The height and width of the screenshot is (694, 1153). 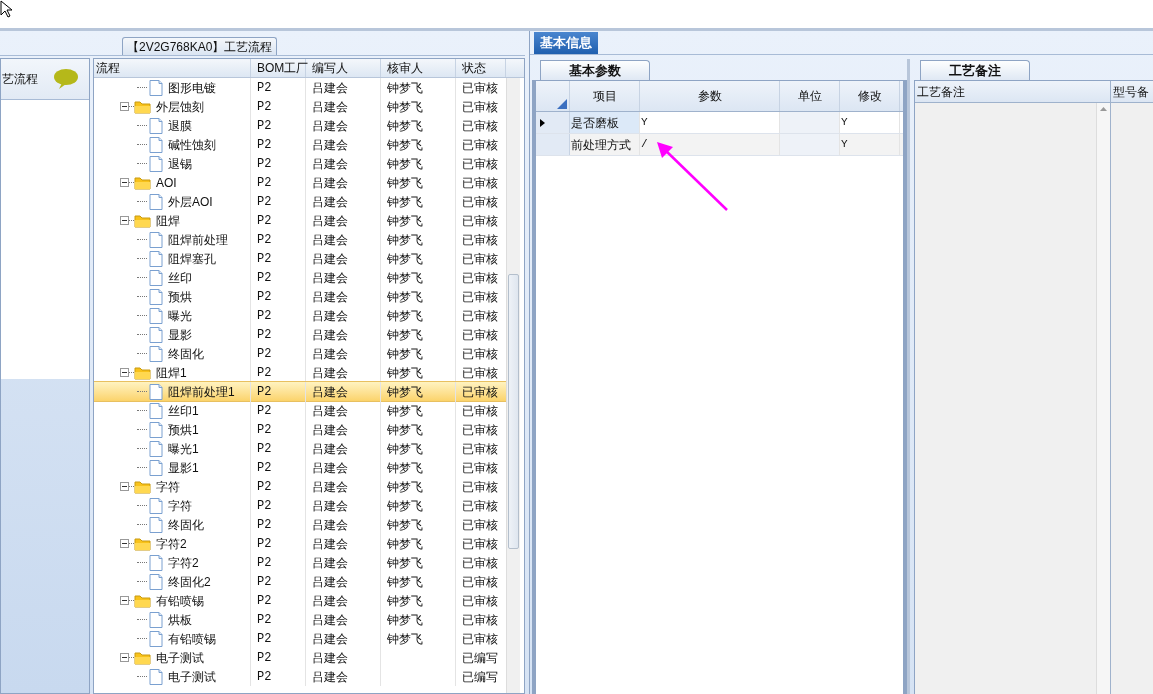 What do you see at coordinates (300, 467) in the screenshot?
I see `tree-row: 显影1 P2 吕建会 钟梦飞 已审核` at bounding box center [300, 467].